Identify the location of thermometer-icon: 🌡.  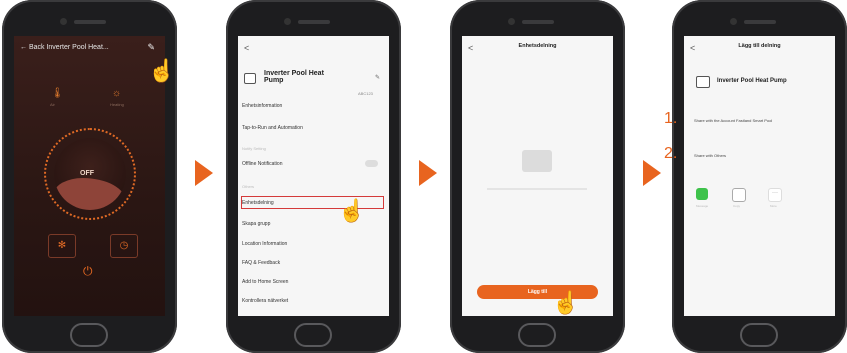
(57, 93).